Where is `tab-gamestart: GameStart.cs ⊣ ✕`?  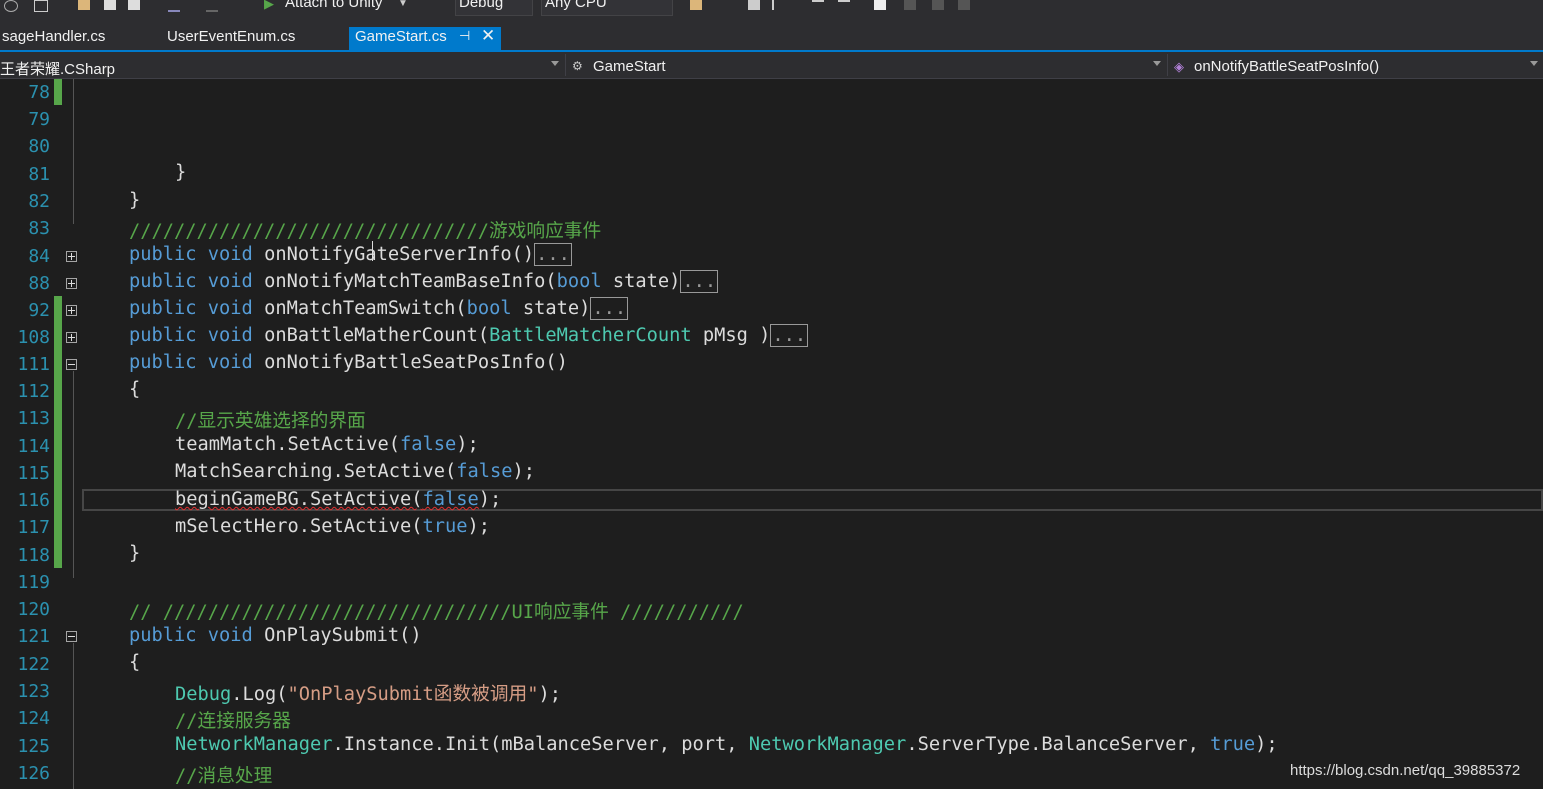 tab-gamestart: GameStart.cs ⊣ ✕ is located at coordinates (425, 39).